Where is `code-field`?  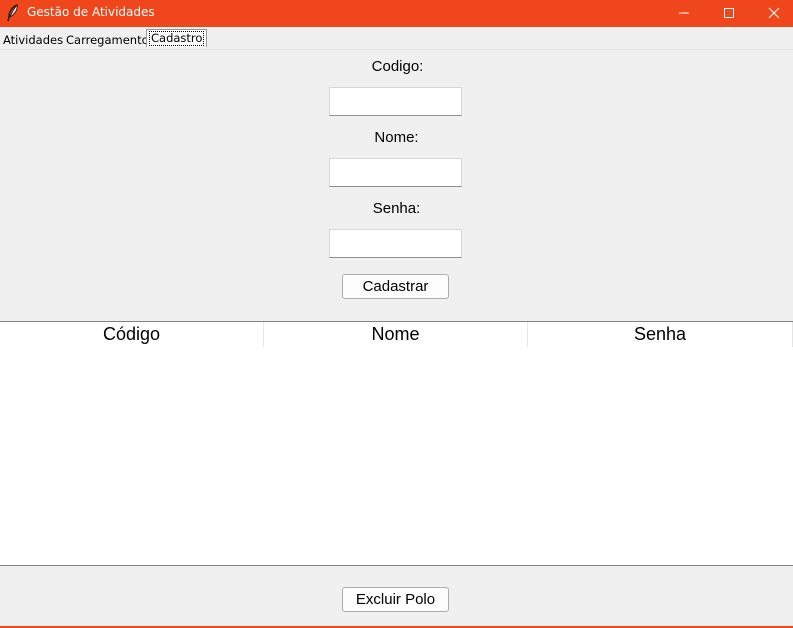 code-field is located at coordinates (395, 101).